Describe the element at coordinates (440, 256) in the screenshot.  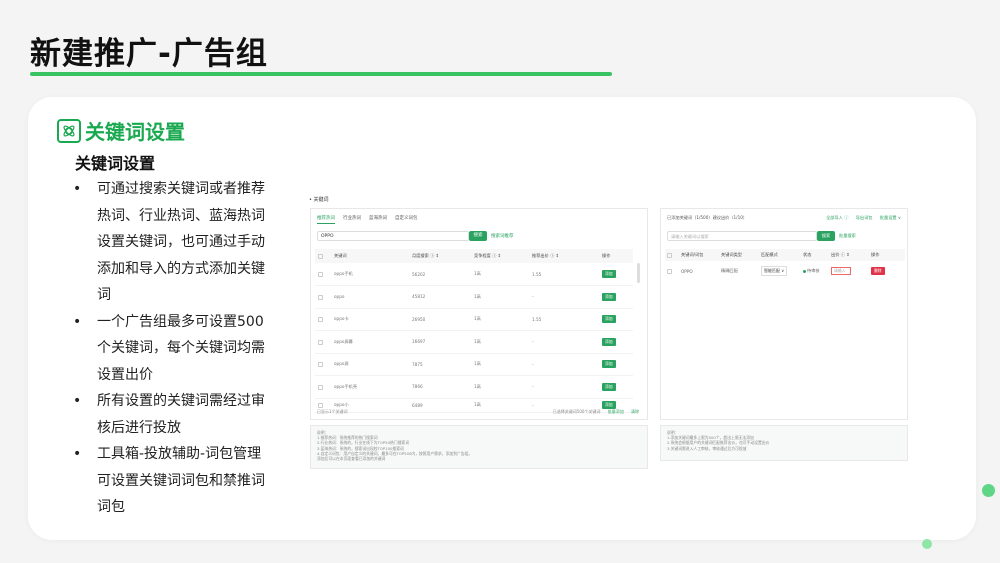
I see `col-search: 月度搜索 ⓘ ⇕` at that location.